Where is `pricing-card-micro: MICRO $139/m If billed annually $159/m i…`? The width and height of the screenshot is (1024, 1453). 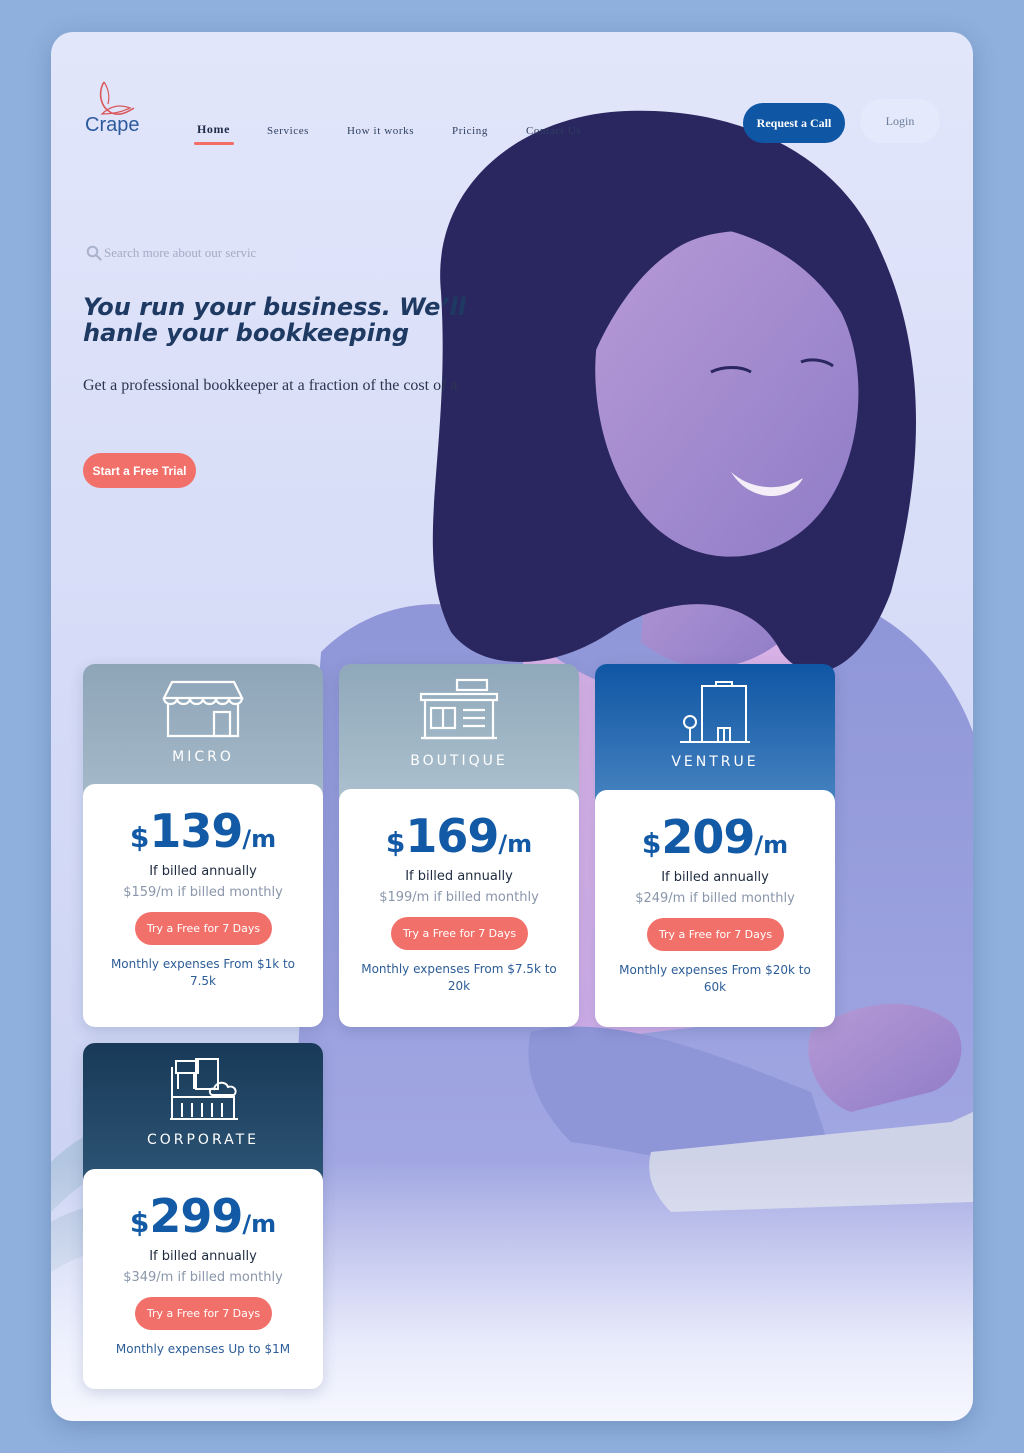
pricing-card-micro: MICRO $139/m If billed annually $159/m i… is located at coordinates (203, 845).